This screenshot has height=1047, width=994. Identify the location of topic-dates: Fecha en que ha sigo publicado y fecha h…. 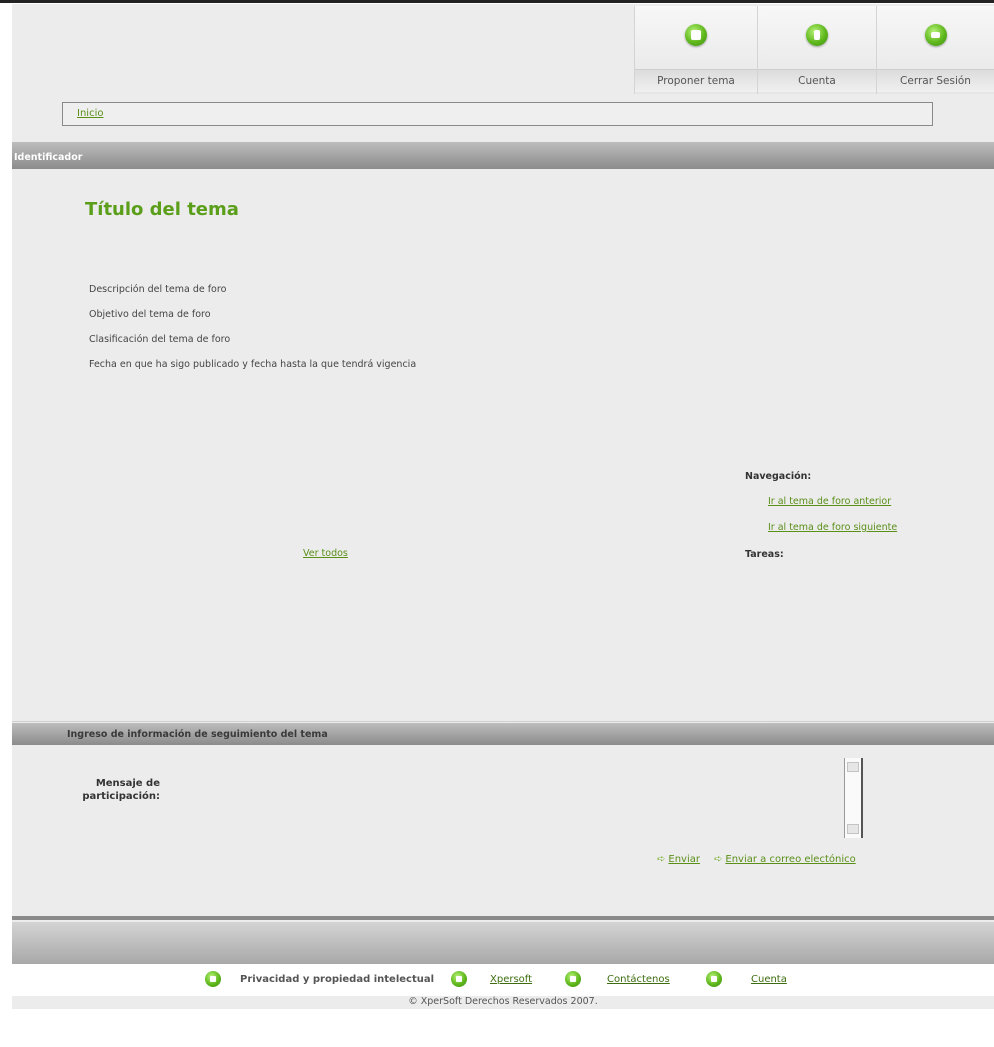
(253, 364).